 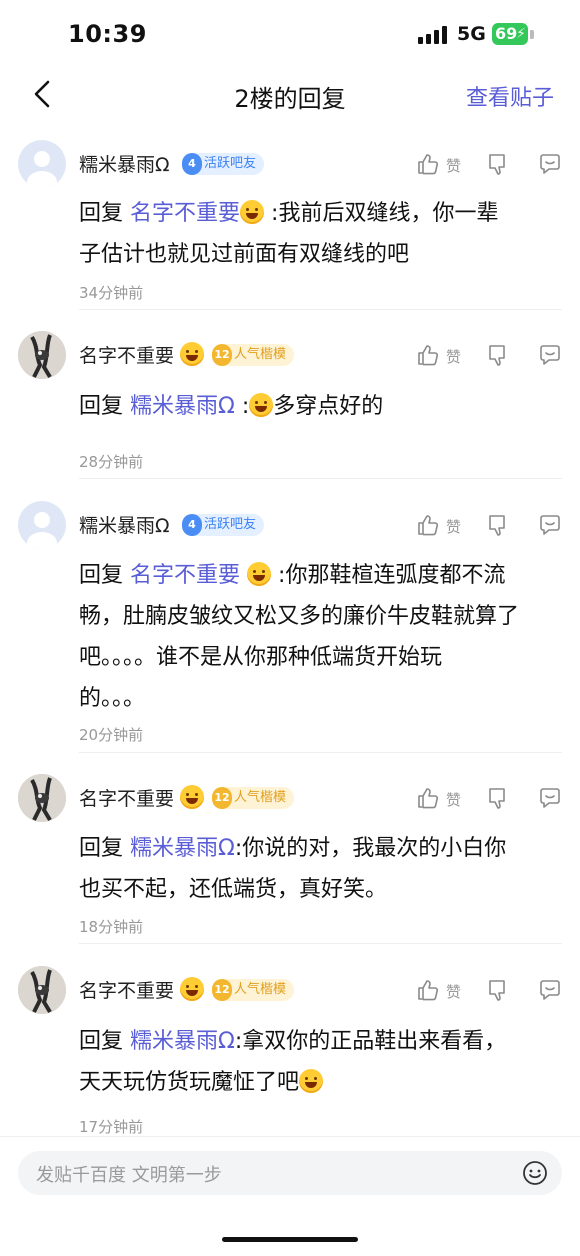 What do you see at coordinates (112, 698) in the screenshot?
I see `comment-line: 的。。。` at bounding box center [112, 698].